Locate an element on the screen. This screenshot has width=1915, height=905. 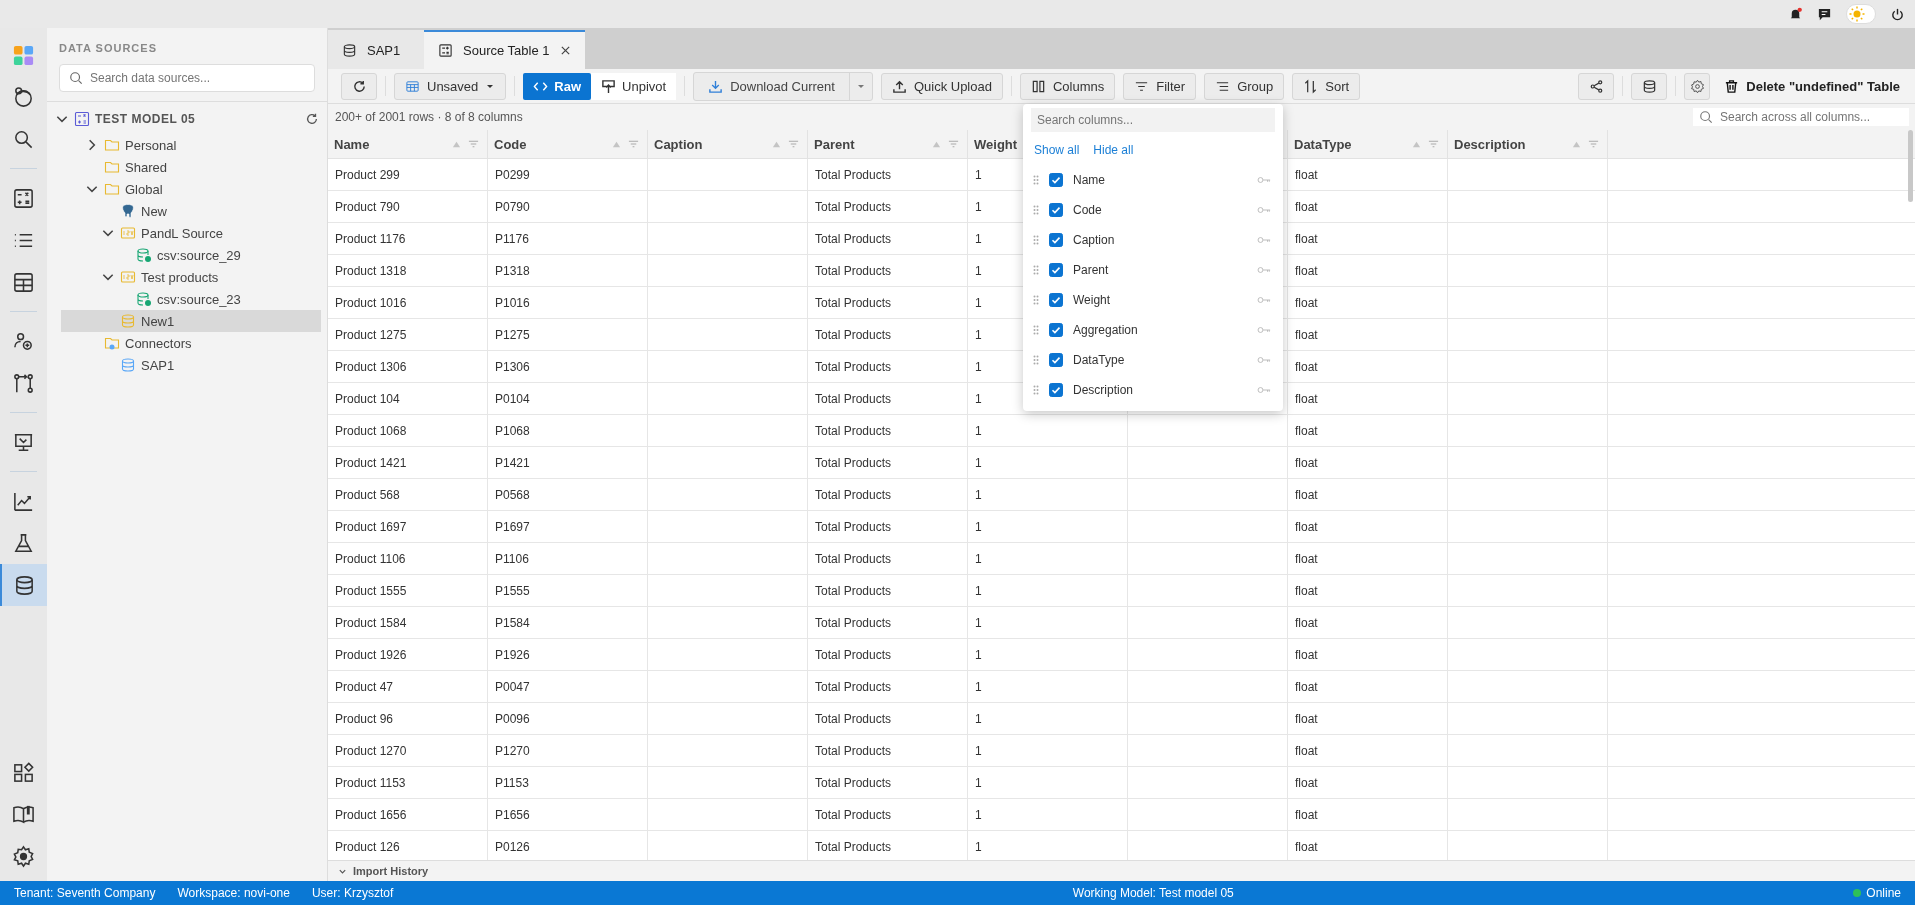
tree-item: csv:source_29 is located at coordinates (191, 255).